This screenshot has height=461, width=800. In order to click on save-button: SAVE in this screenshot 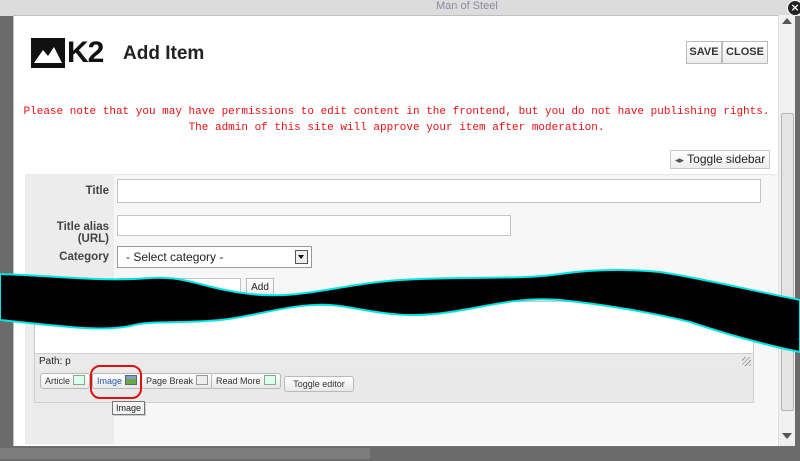, I will do `click(704, 52)`.